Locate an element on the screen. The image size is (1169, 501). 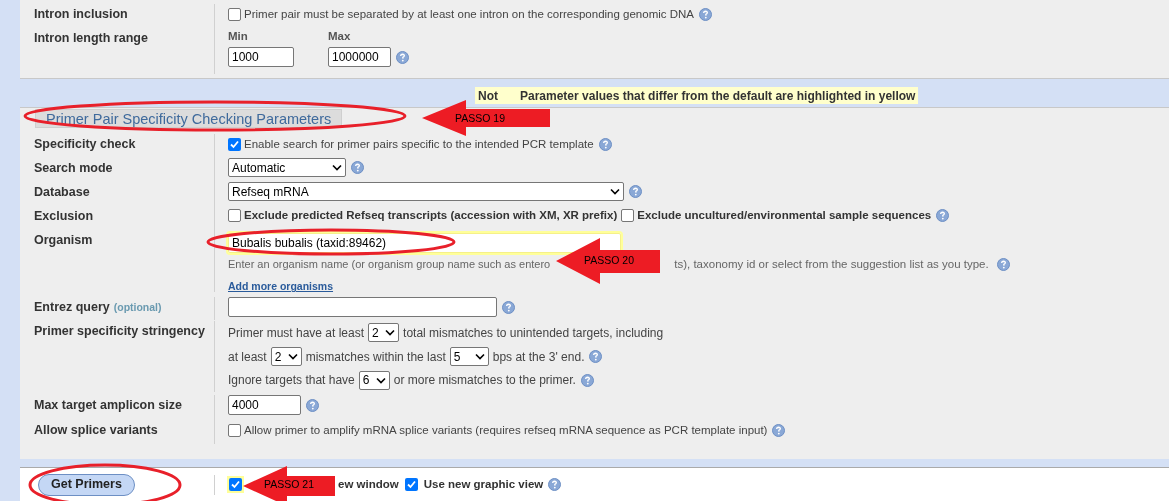
field-label: Database is located at coordinates (62, 192).